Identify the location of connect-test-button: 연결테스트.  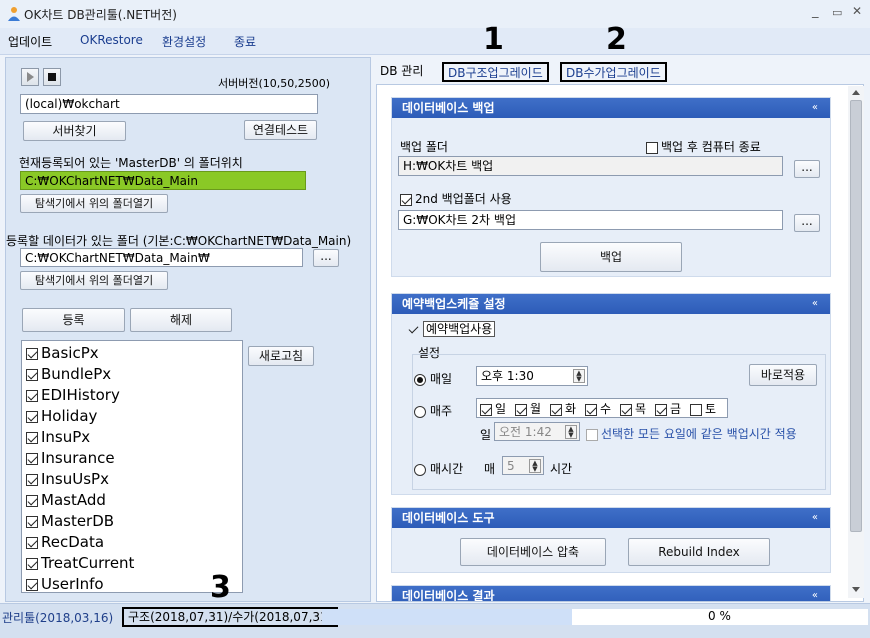
(280, 130).